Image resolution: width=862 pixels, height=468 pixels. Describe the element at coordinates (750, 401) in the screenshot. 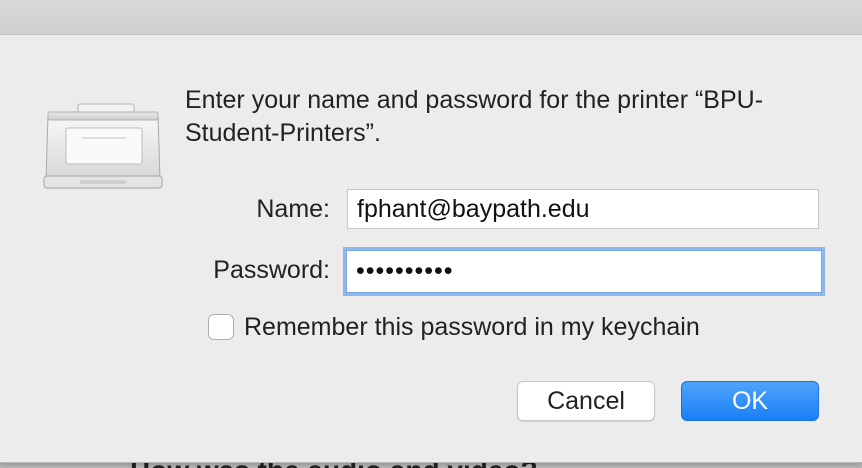

I see `ok-button: OK` at that location.